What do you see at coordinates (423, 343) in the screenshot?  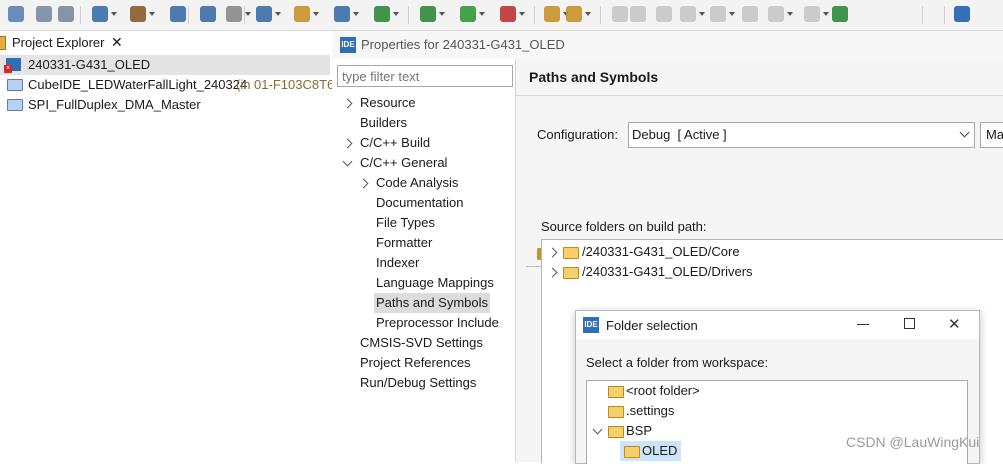 I see `nav-item: CMSIS-SVD Settings` at bounding box center [423, 343].